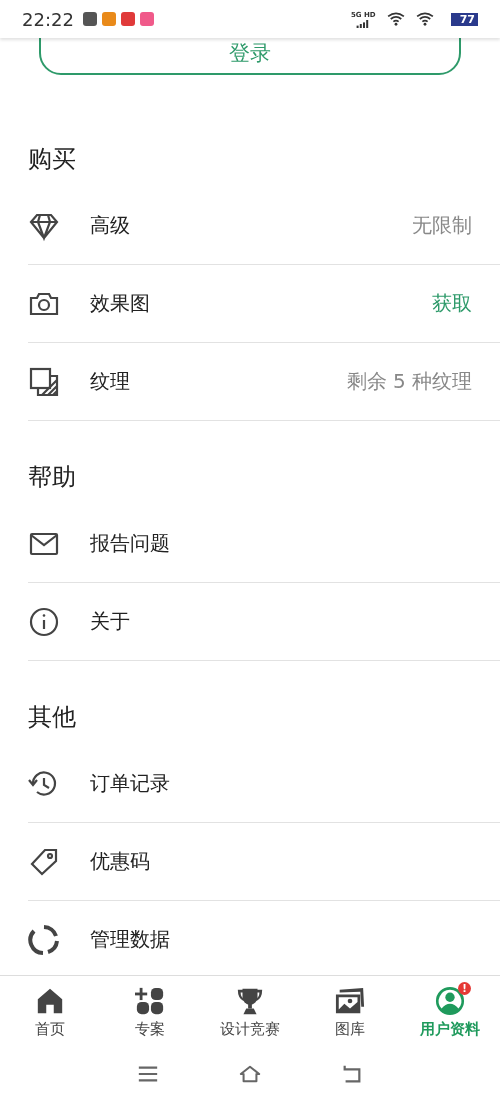 The height and width of the screenshot is (1111, 500). What do you see at coordinates (250, 1018) in the screenshot?
I see `nav-tab: 设计竞赛` at bounding box center [250, 1018].